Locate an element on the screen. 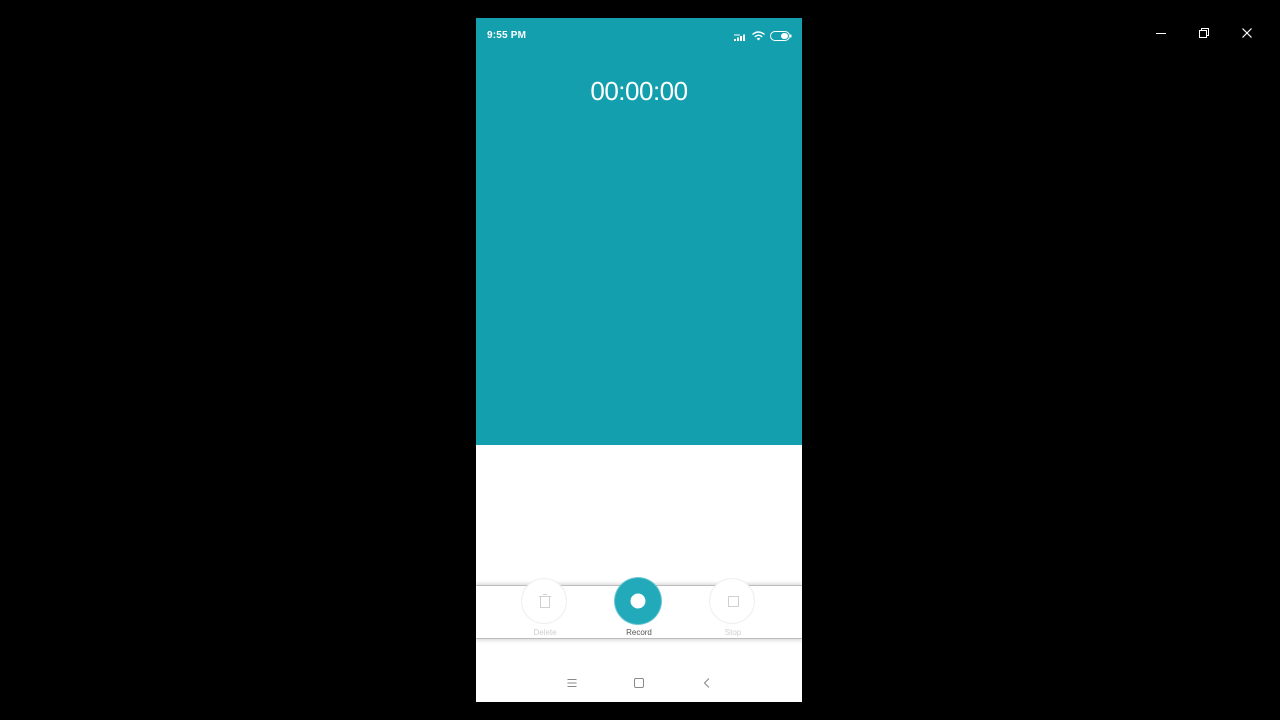 This screenshot has width=1280, height=720. restore-icon is located at coordinates (1204, 33).